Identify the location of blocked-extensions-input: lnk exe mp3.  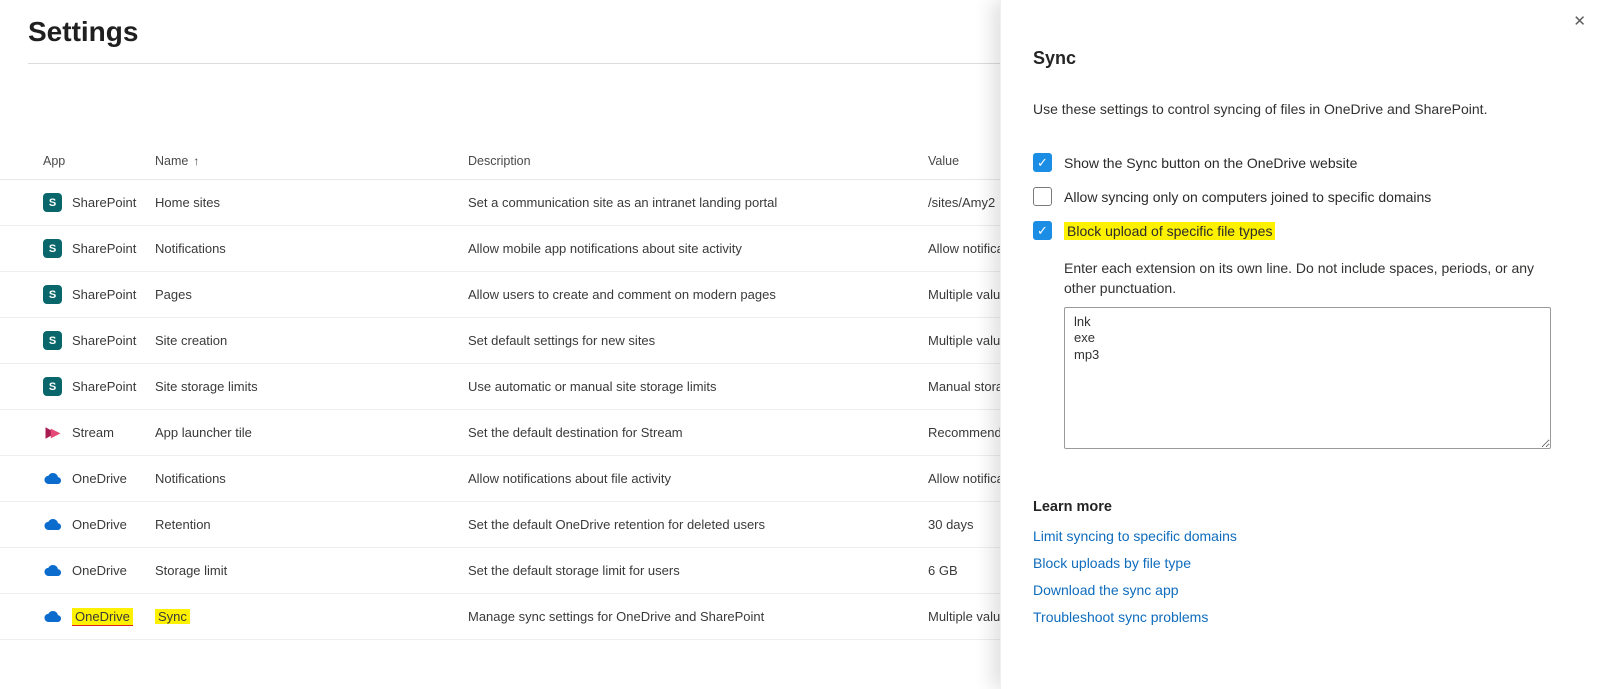
(1307, 377).